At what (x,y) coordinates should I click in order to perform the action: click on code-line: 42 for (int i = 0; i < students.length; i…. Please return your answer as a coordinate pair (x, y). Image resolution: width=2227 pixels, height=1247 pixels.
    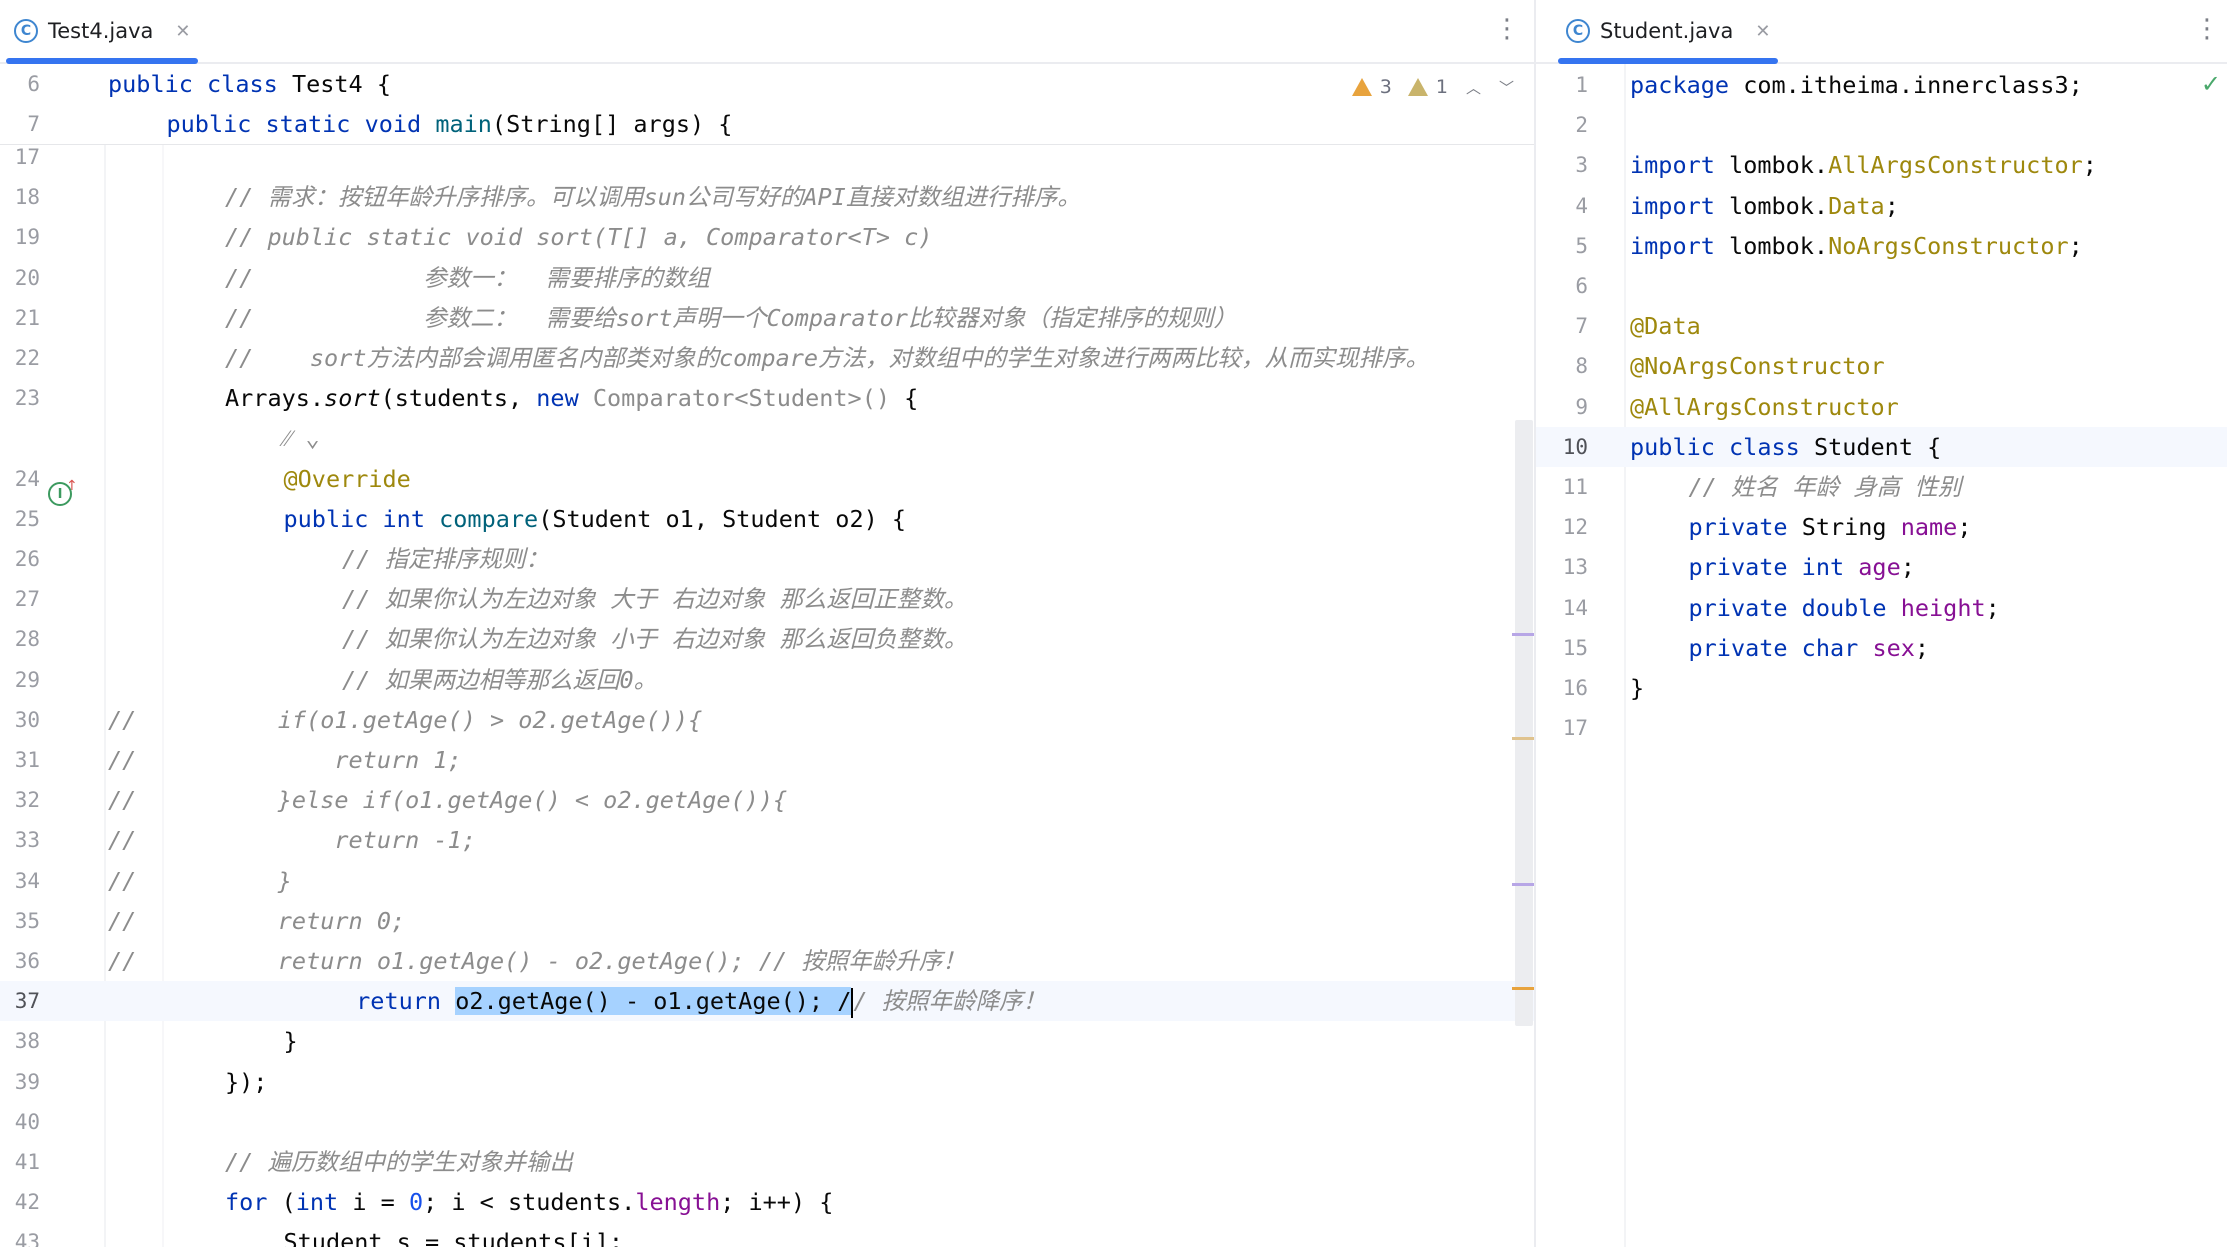
    Looking at the image, I should click on (767, 1202).